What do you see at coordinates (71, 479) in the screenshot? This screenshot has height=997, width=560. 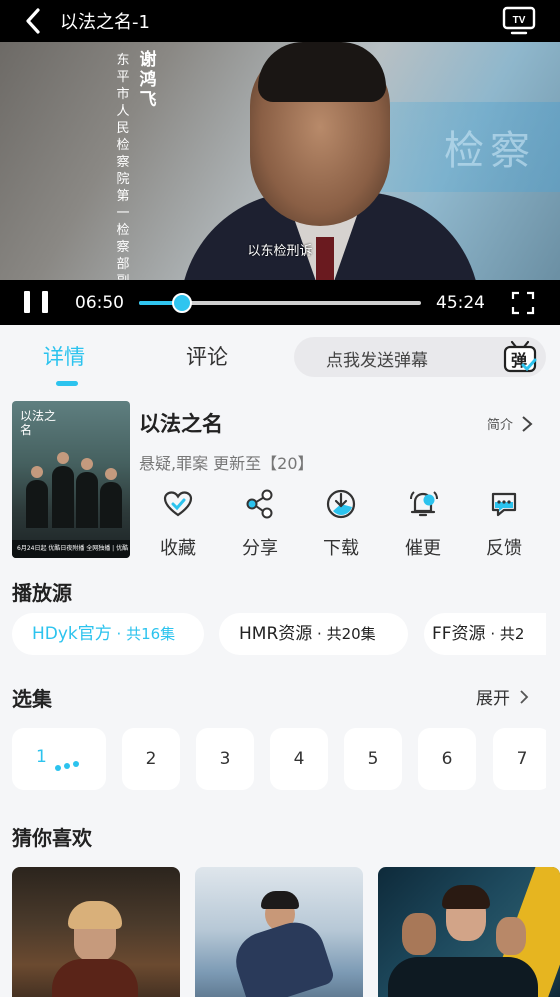 I see `show-poster: 以法之名 6月24日起 优酷日夜附播 全网独播 | 优酷 酷喵TV` at bounding box center [71, 479].